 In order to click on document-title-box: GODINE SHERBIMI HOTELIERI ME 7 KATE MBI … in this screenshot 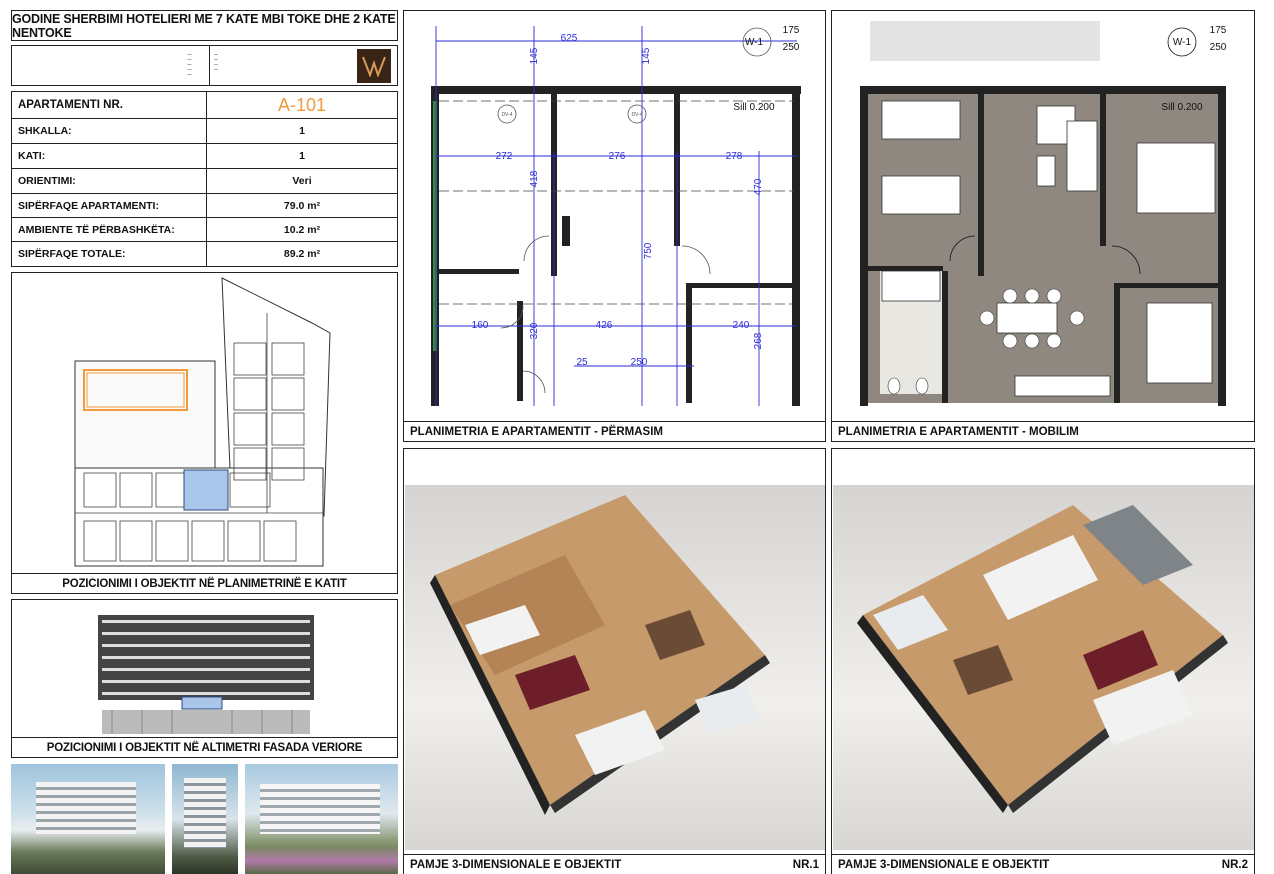, I will do `click(204, 25)`.